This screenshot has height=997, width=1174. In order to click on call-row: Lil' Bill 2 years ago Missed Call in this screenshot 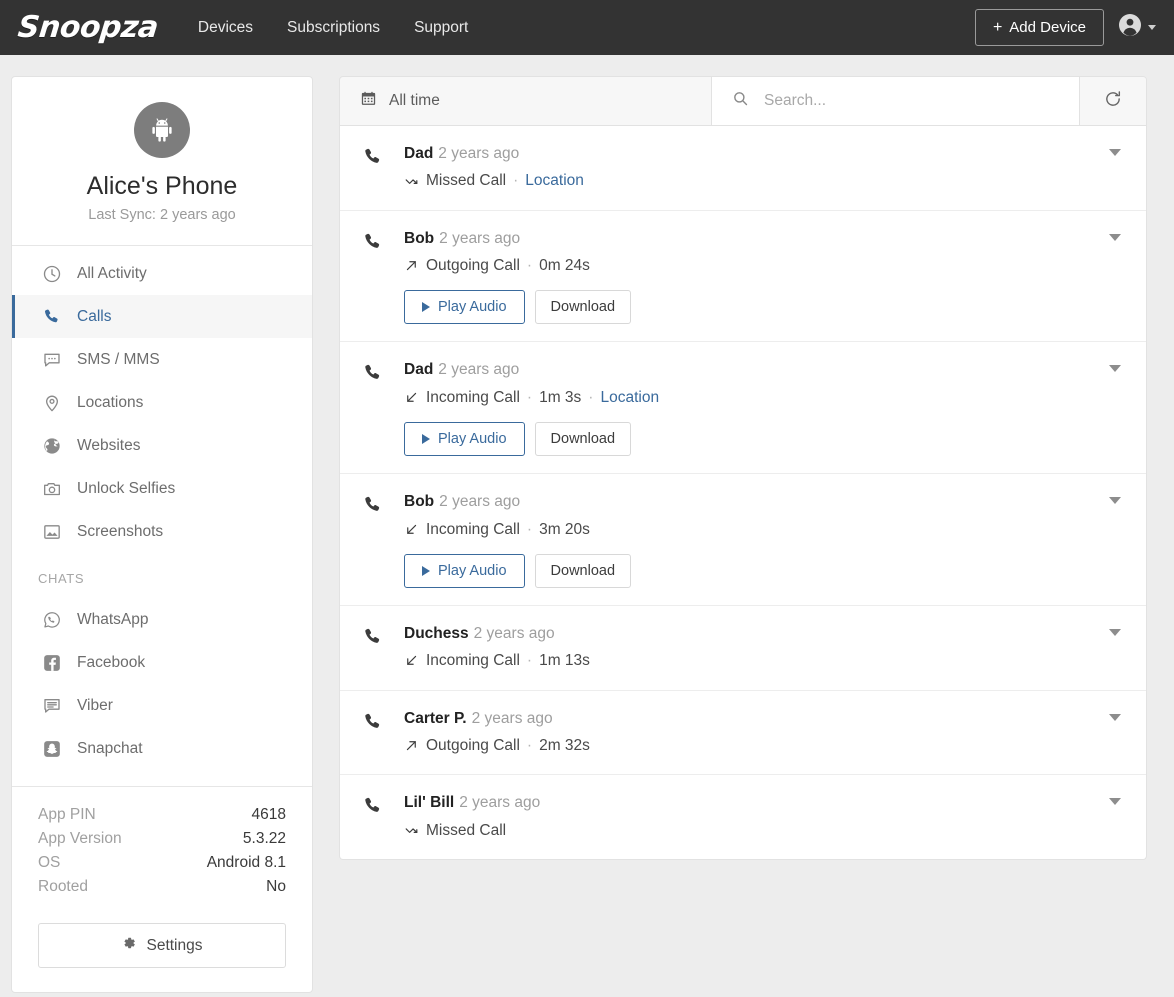, I will do `click(743, 817)`.